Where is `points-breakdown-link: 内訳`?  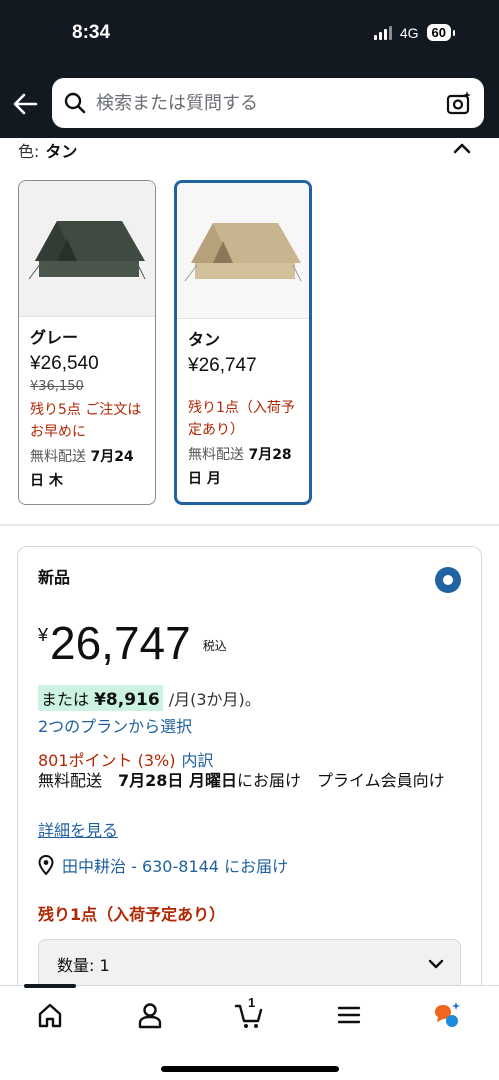
points-breakdown-link: 内訳 is located at coordinates (198, 760).